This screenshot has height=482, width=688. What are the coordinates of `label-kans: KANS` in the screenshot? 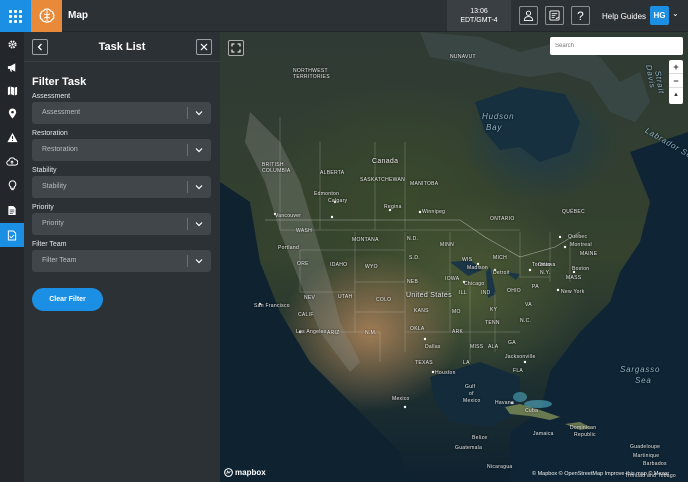 It's located at (421, 311).